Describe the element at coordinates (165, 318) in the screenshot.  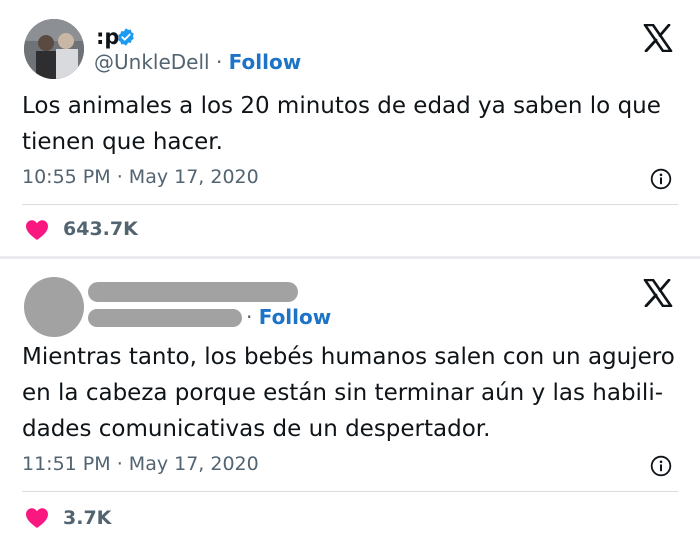
I see `redacted-handle` at that location.